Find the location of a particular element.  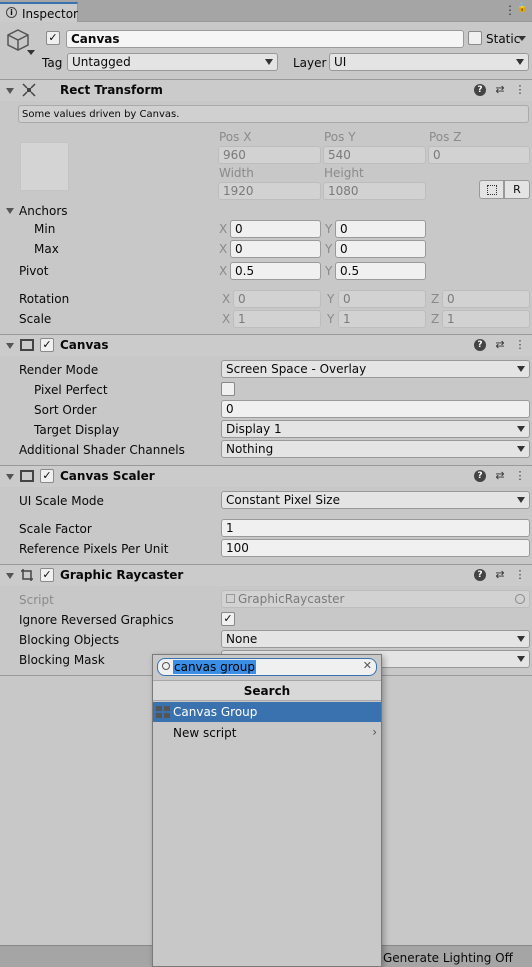

popup-header: Search is located at coordinates (267, 690).